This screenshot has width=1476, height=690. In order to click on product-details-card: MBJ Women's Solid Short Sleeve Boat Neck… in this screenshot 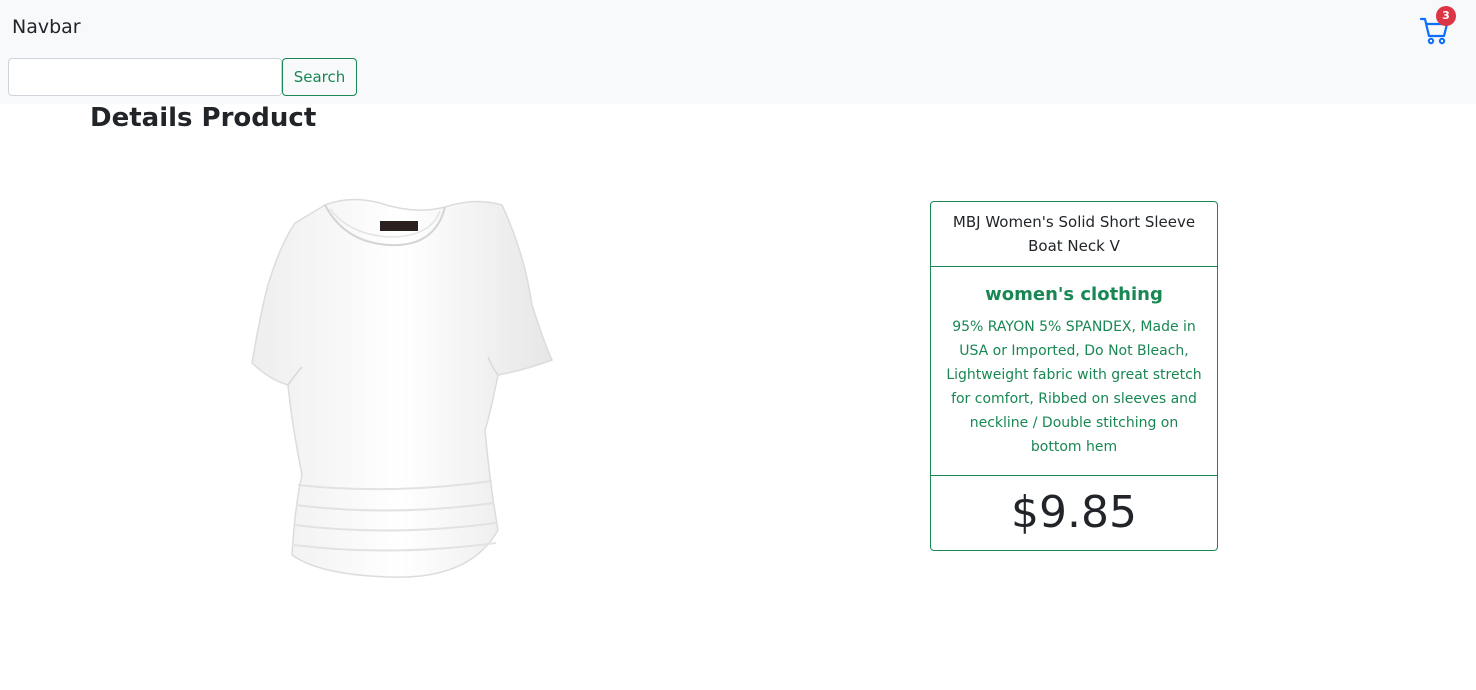, I will do `click(1074, 376)`.